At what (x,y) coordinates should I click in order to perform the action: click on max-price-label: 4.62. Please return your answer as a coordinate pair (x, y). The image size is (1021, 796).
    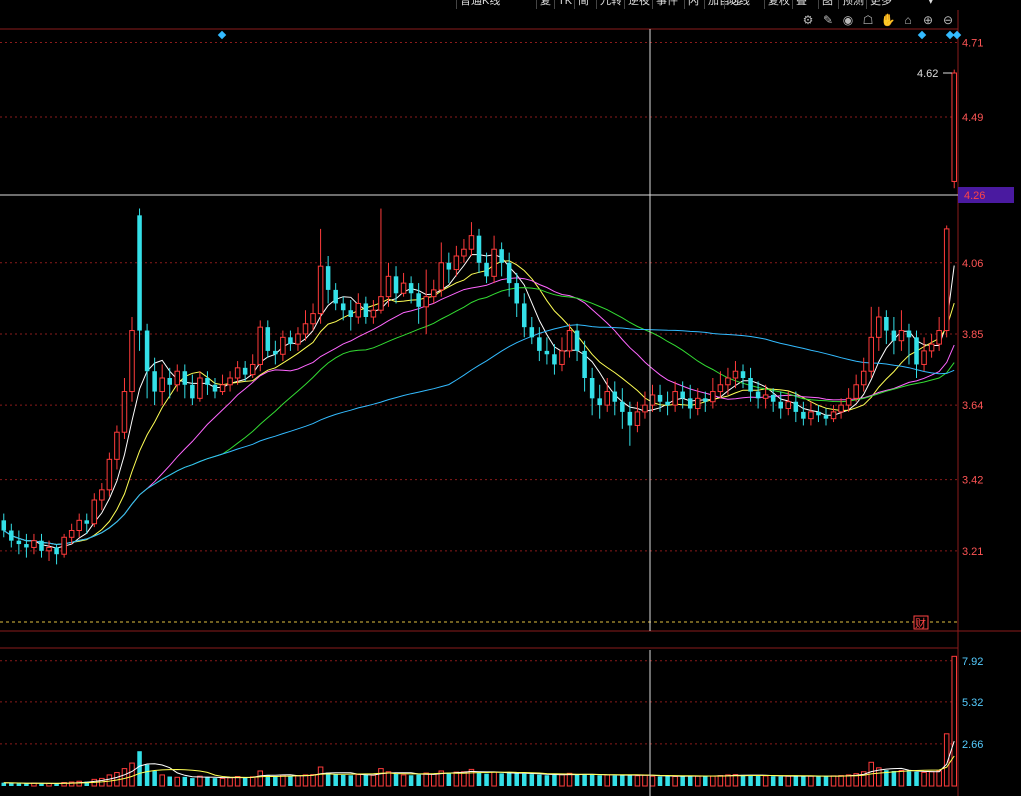
    Looking at the image, I should click on (927, 74).